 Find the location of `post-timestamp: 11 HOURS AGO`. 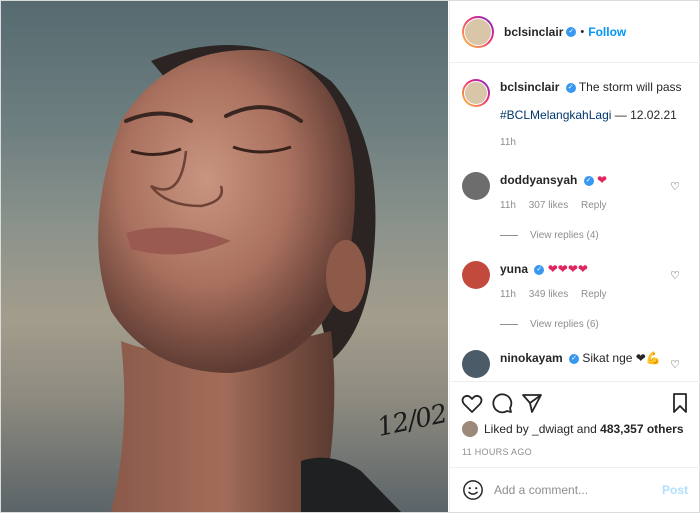

post-timestamp: 11 HOURS AGO is located at coordinates (497, 452).